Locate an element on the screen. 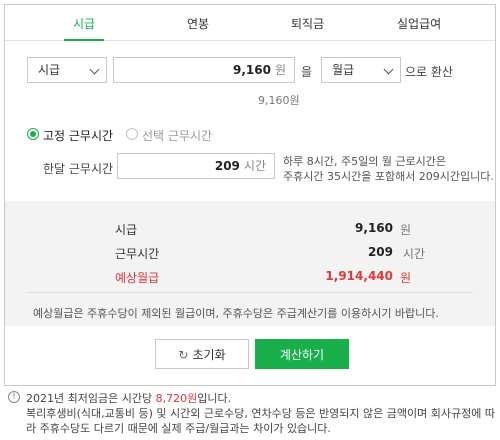  monthly-hours-input: 209 시간 is located at coordinates (196, 166).